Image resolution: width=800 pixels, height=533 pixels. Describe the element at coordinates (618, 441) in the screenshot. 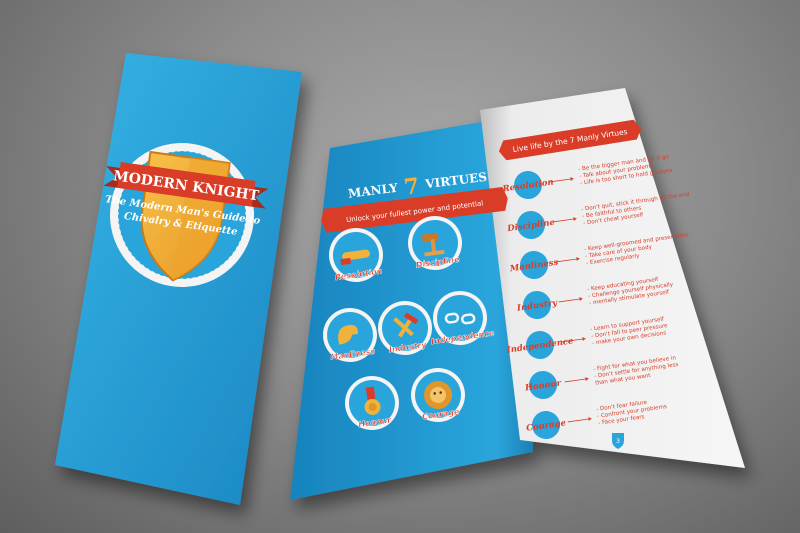

I see `page-number: 3` at that location.